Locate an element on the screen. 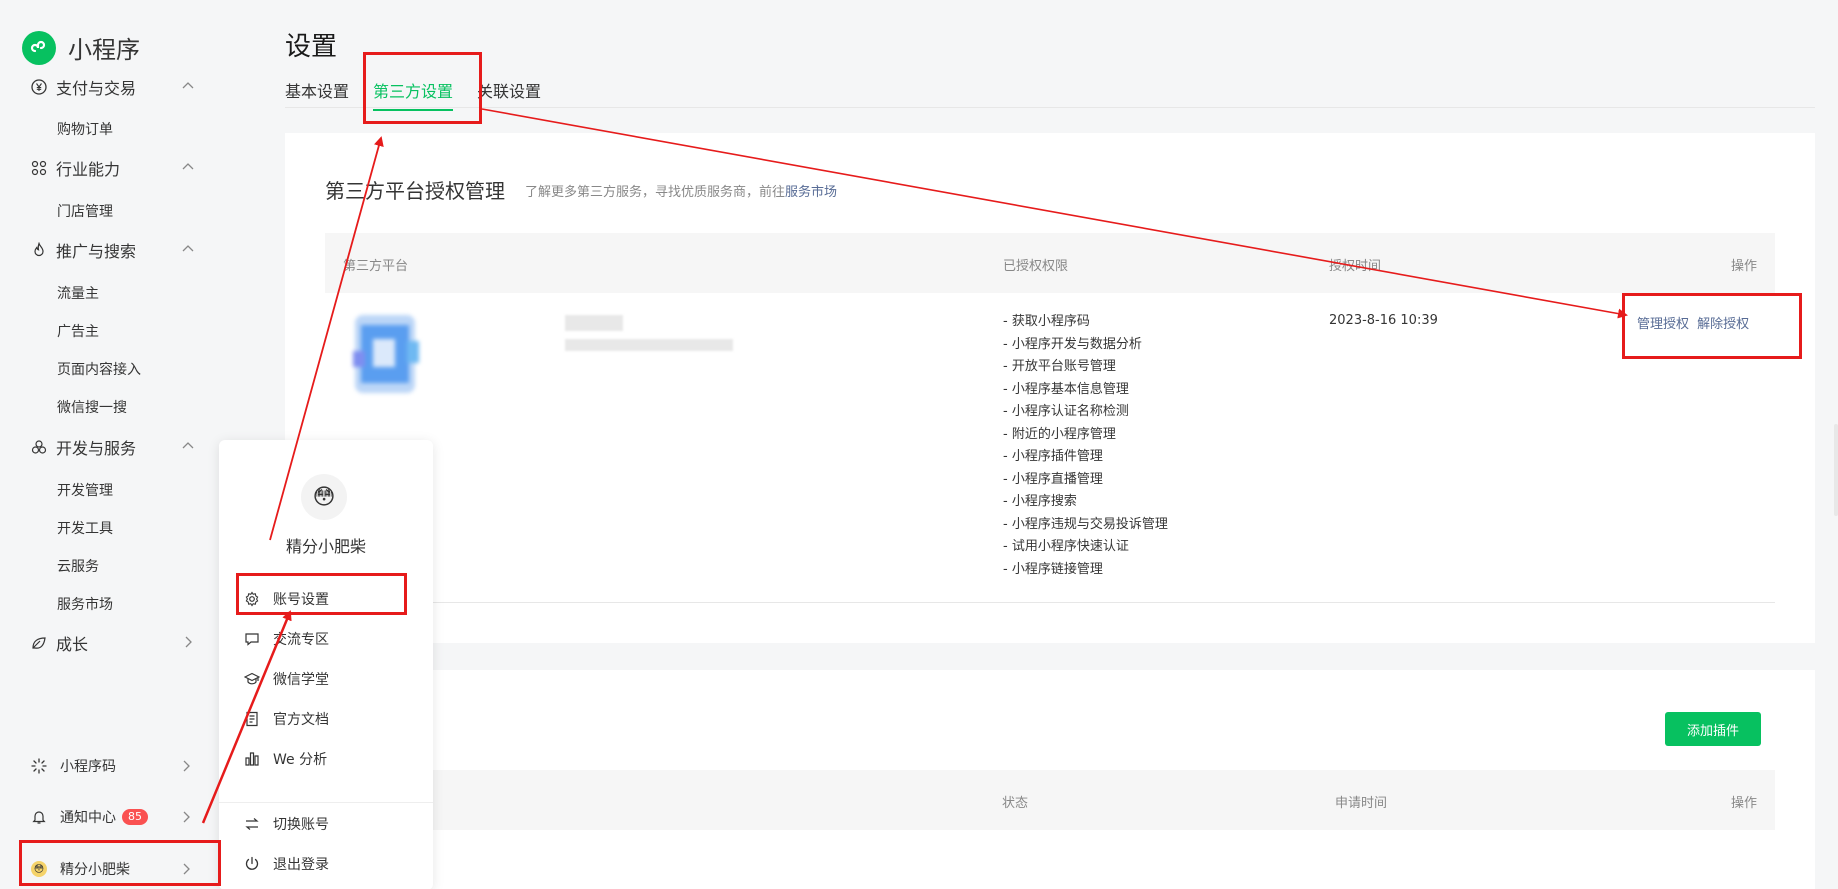  menu-wechat-academy: 微信学堂 is located at coordinates (286, 679).